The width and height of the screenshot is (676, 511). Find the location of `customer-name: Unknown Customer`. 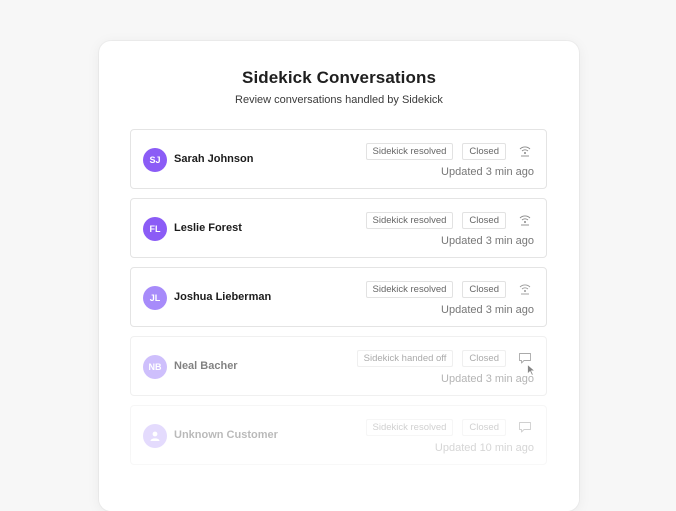

customer-name: Unknown Customer is located at coordinates (226, 435).